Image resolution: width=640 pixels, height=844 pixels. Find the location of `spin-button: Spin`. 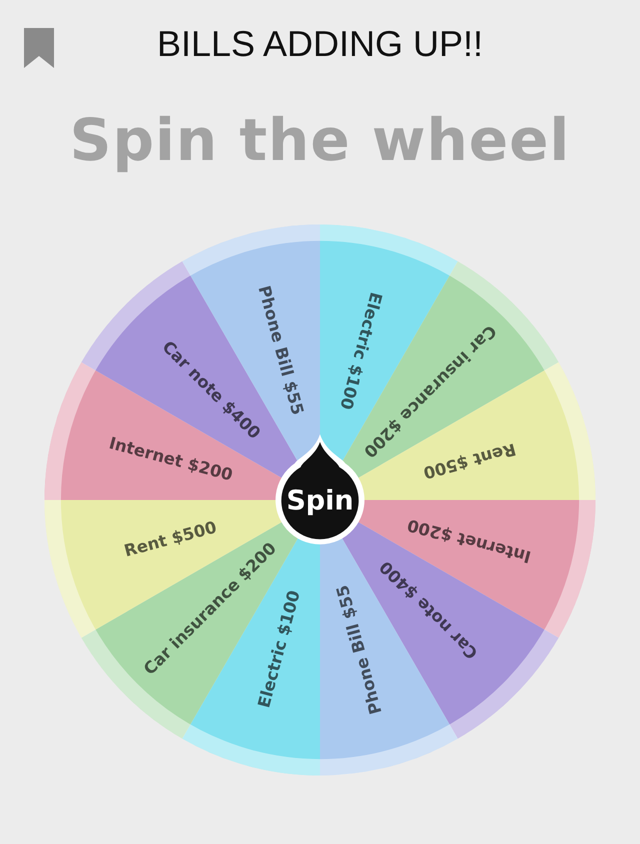

spin-button: Spin is located at coordinates (320, 489).